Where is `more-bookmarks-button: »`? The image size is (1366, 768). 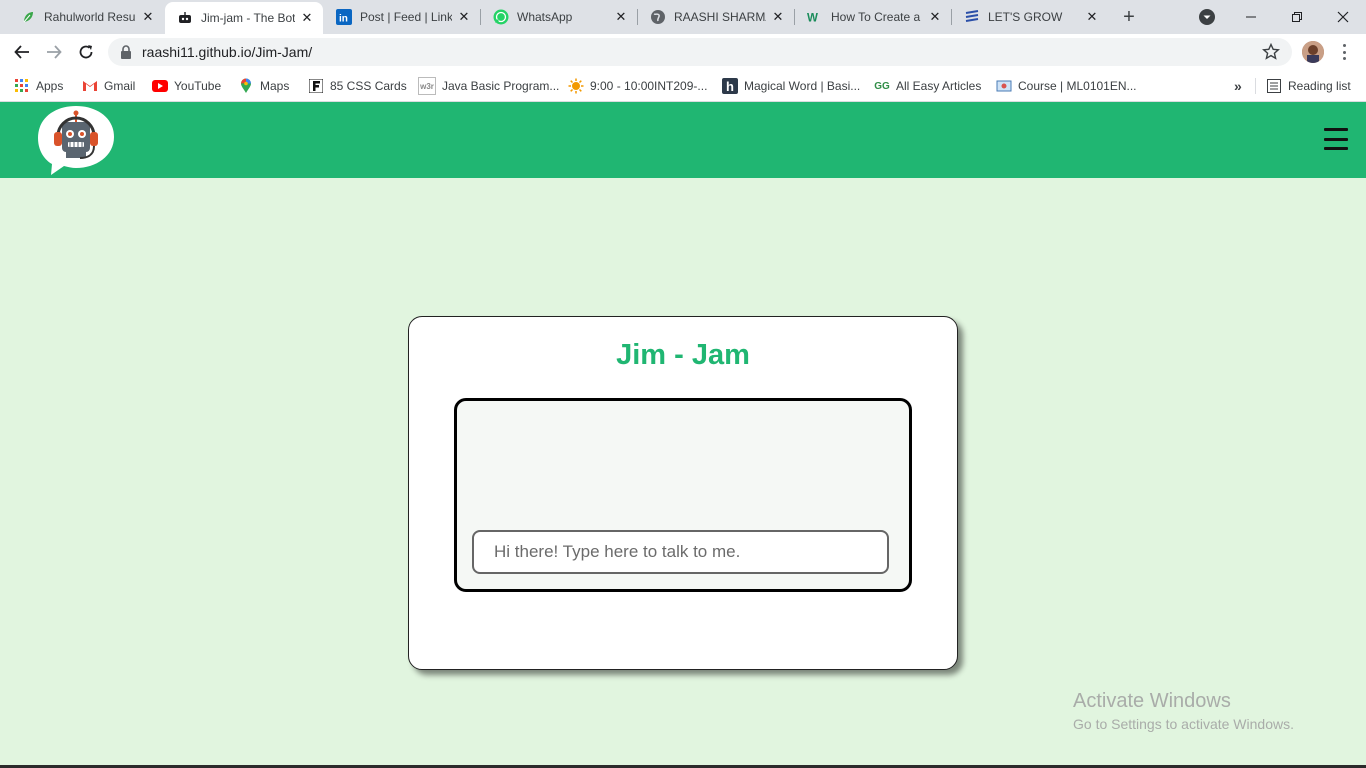 more-bookmarks-button: » is located at coordinates (1238, 86).